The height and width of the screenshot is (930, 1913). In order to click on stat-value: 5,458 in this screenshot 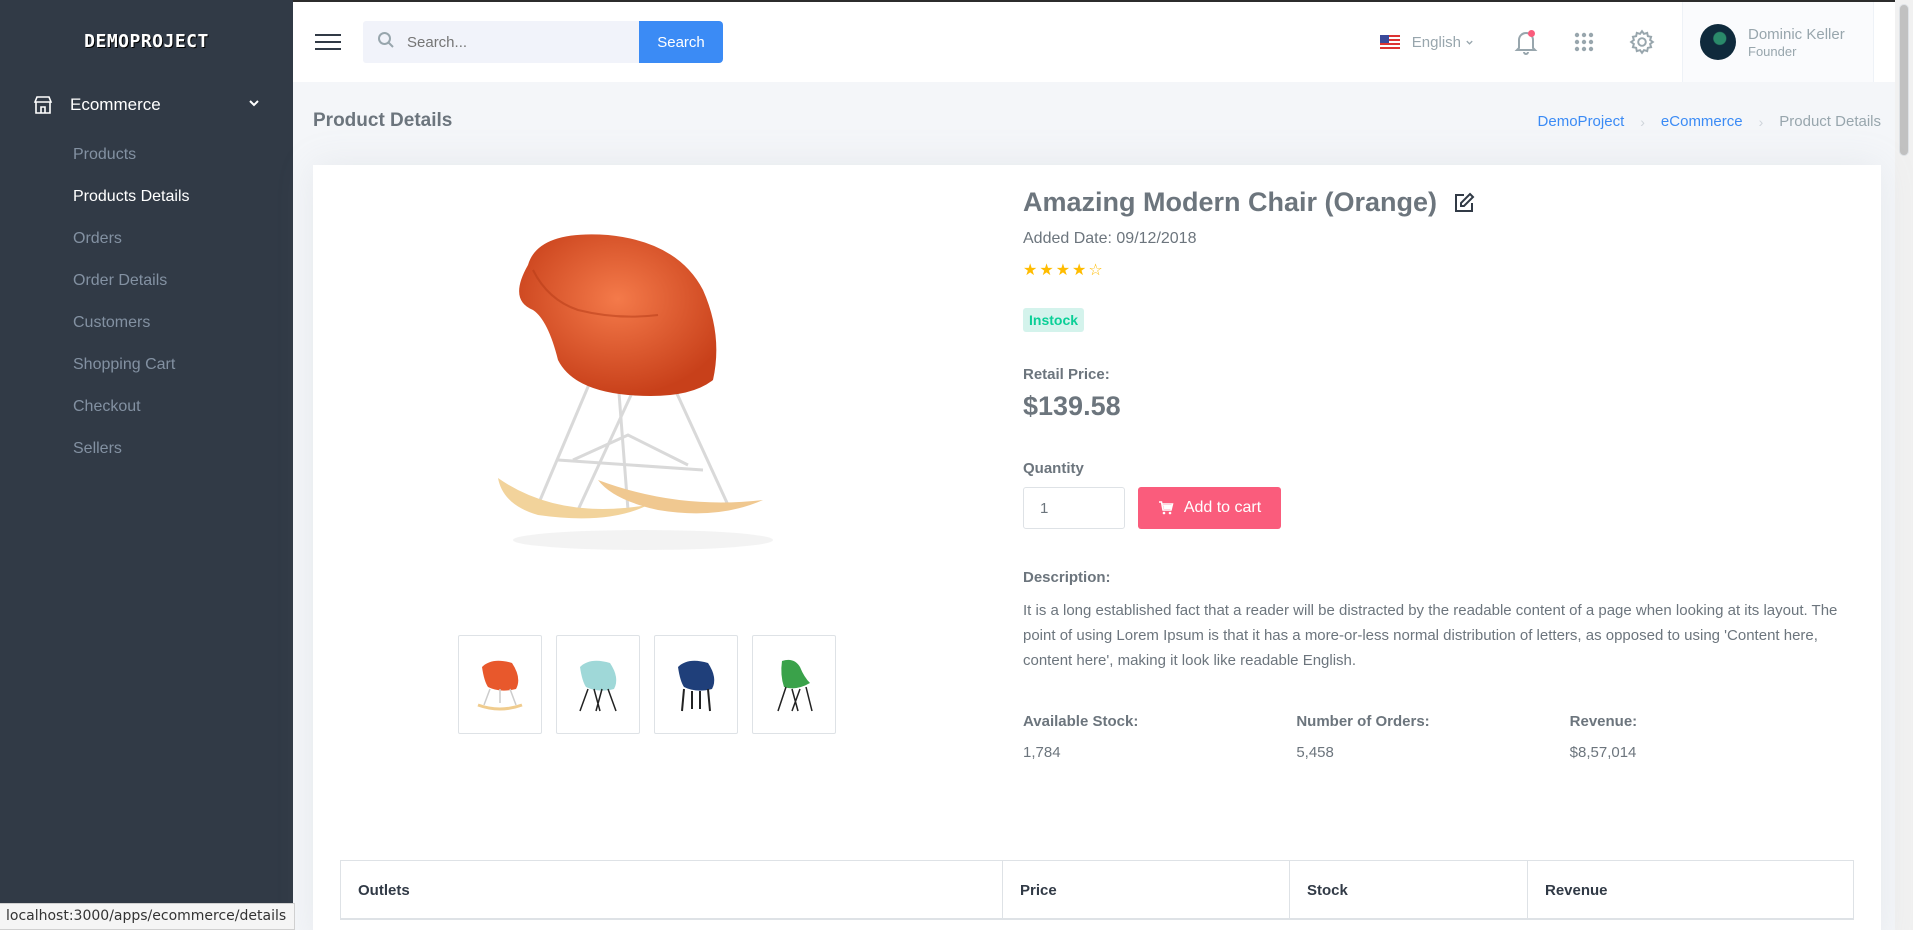, I will do `click(1315, 752)`.